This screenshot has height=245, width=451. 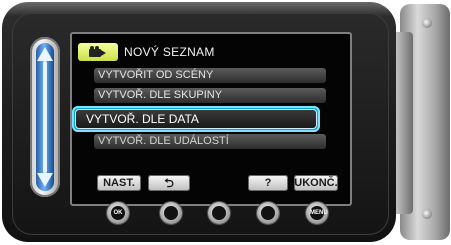 What do you see at coordinates (268, 183) in the screenshot?
I see `help-button: ?` at bounding box center [268, 183].